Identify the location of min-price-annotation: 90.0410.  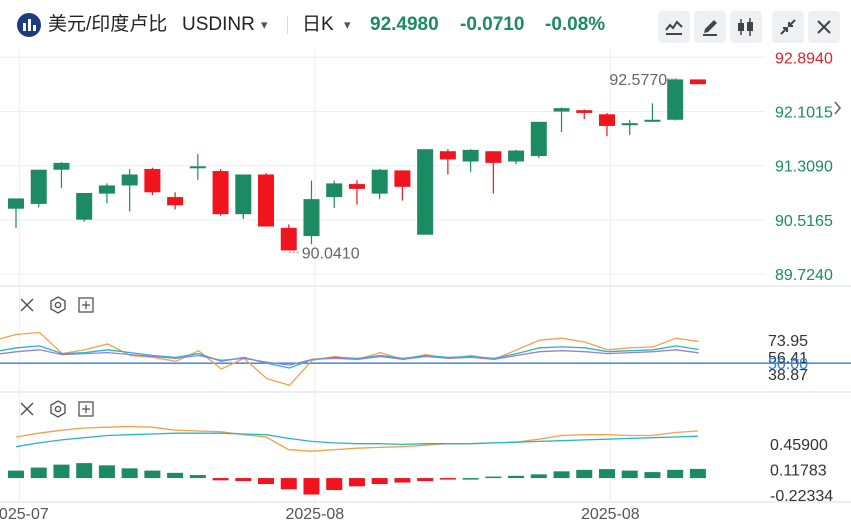
(331, 253).